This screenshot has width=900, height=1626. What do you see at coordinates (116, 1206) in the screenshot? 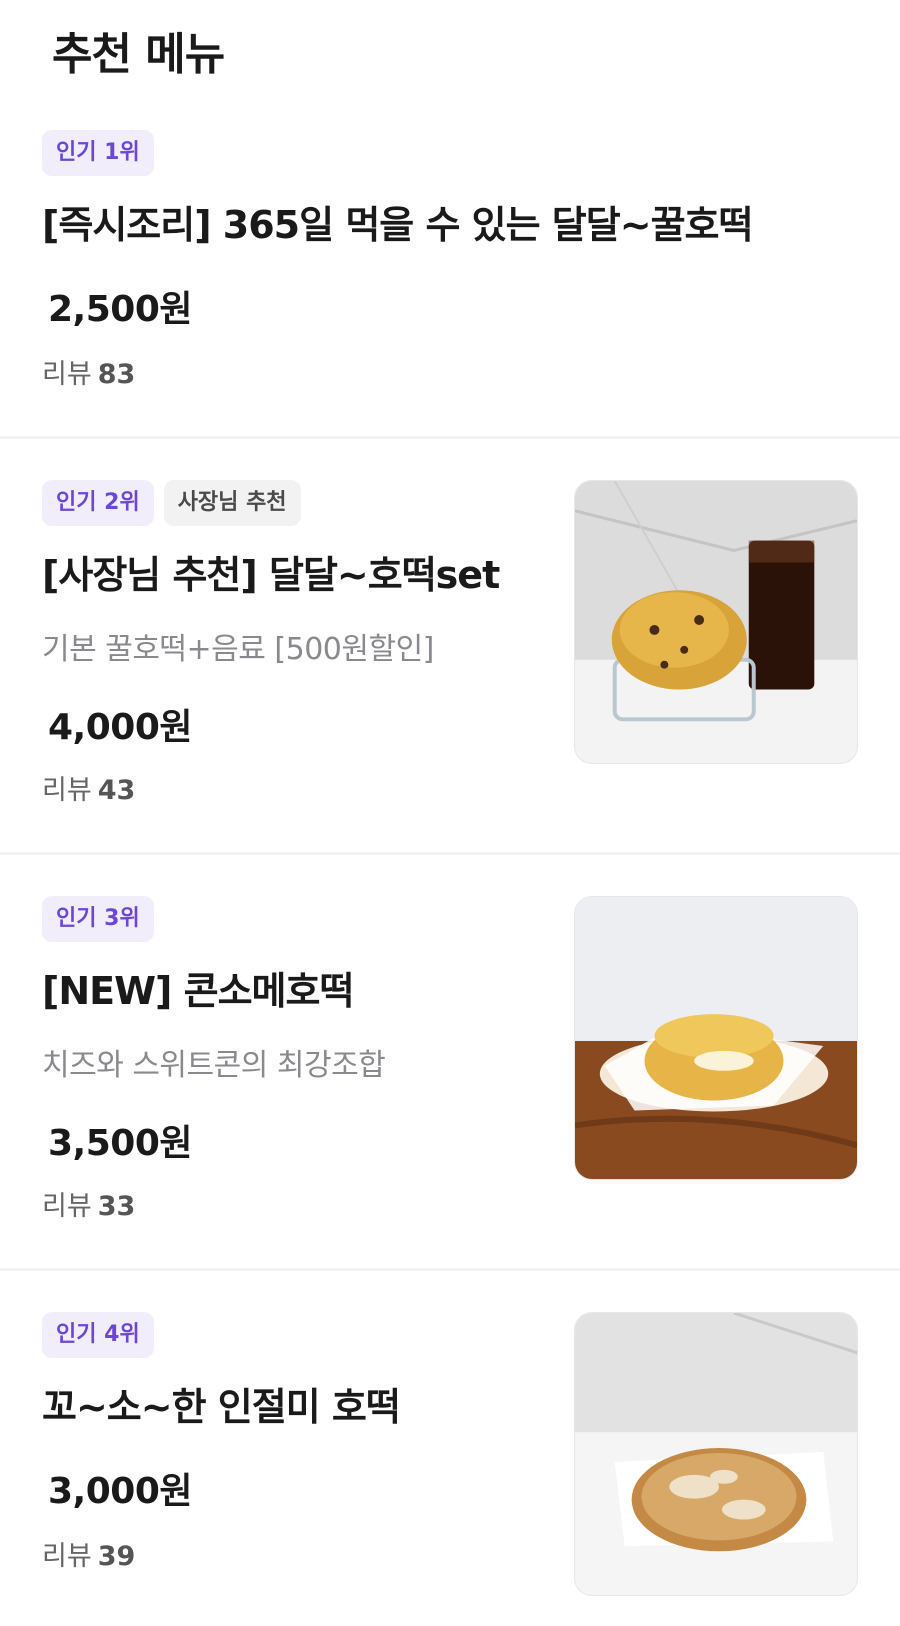
I see `review-number: 33` at bounding box center [116, 1206].